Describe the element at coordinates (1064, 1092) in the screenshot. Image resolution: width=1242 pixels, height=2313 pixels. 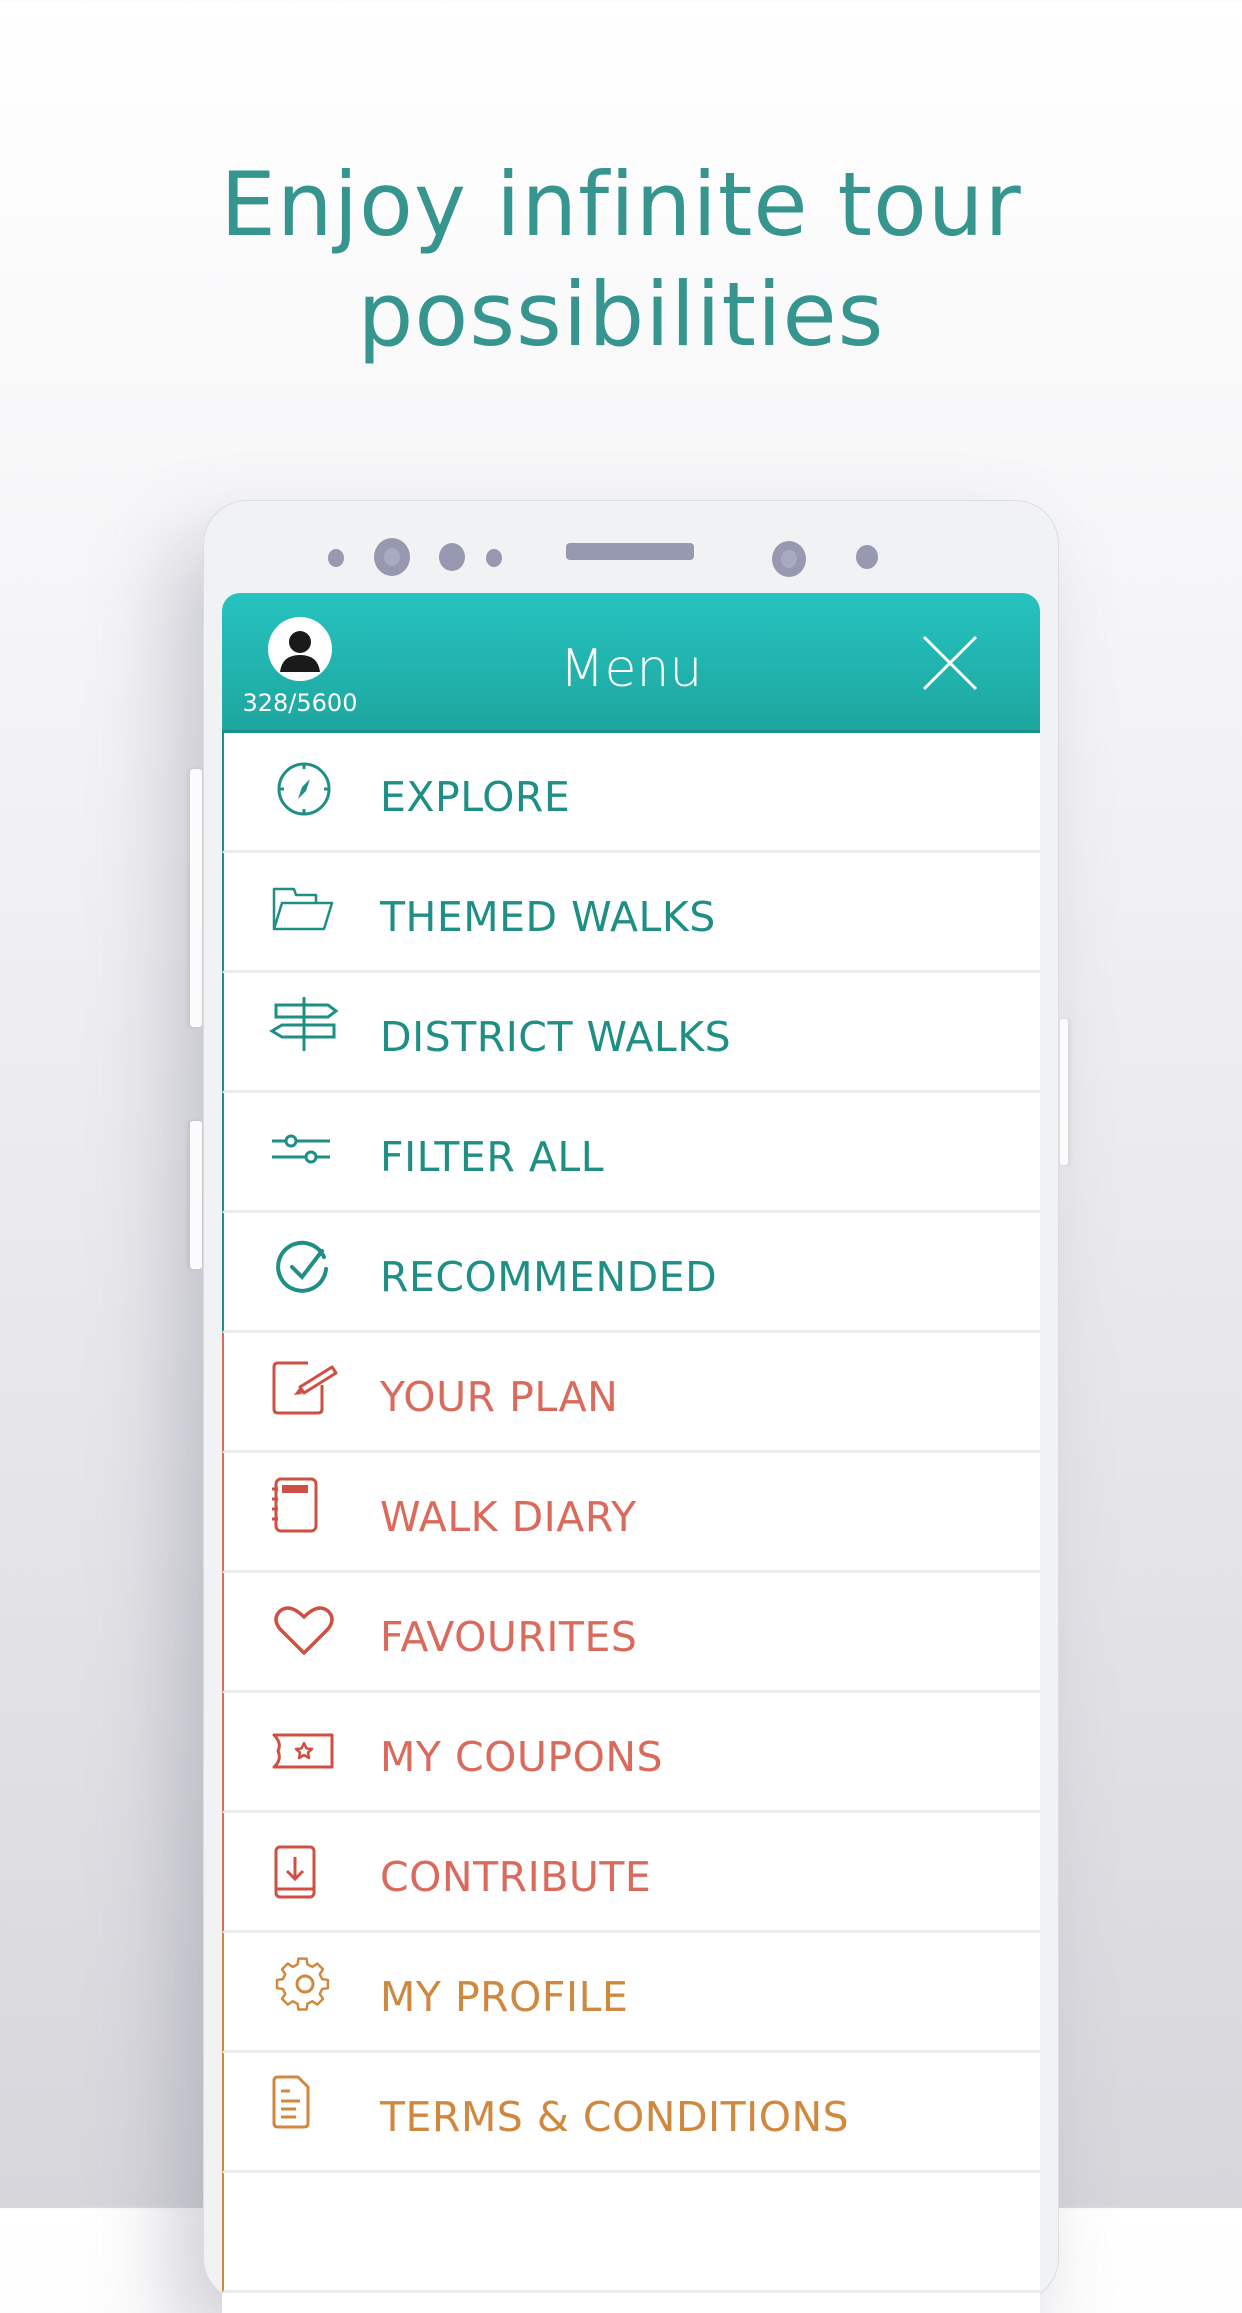
I see `power-button` at that location.